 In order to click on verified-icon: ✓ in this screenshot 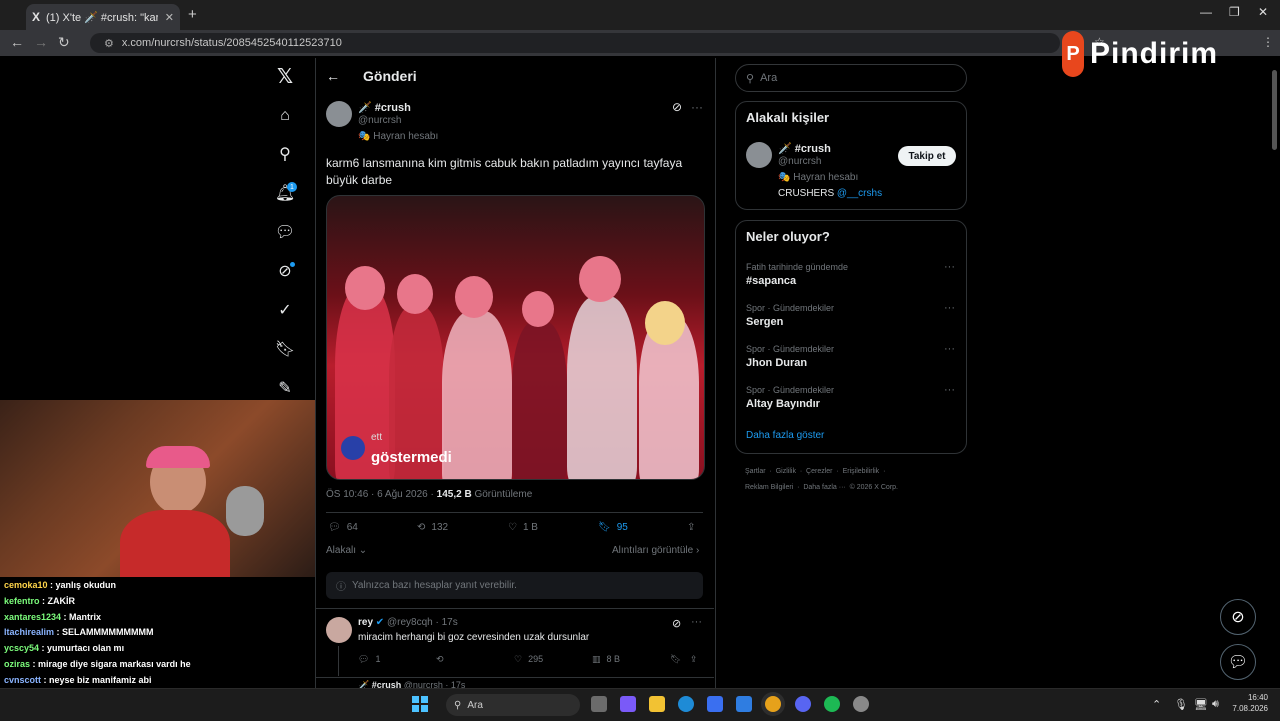, I will do `click(285, 310)`.